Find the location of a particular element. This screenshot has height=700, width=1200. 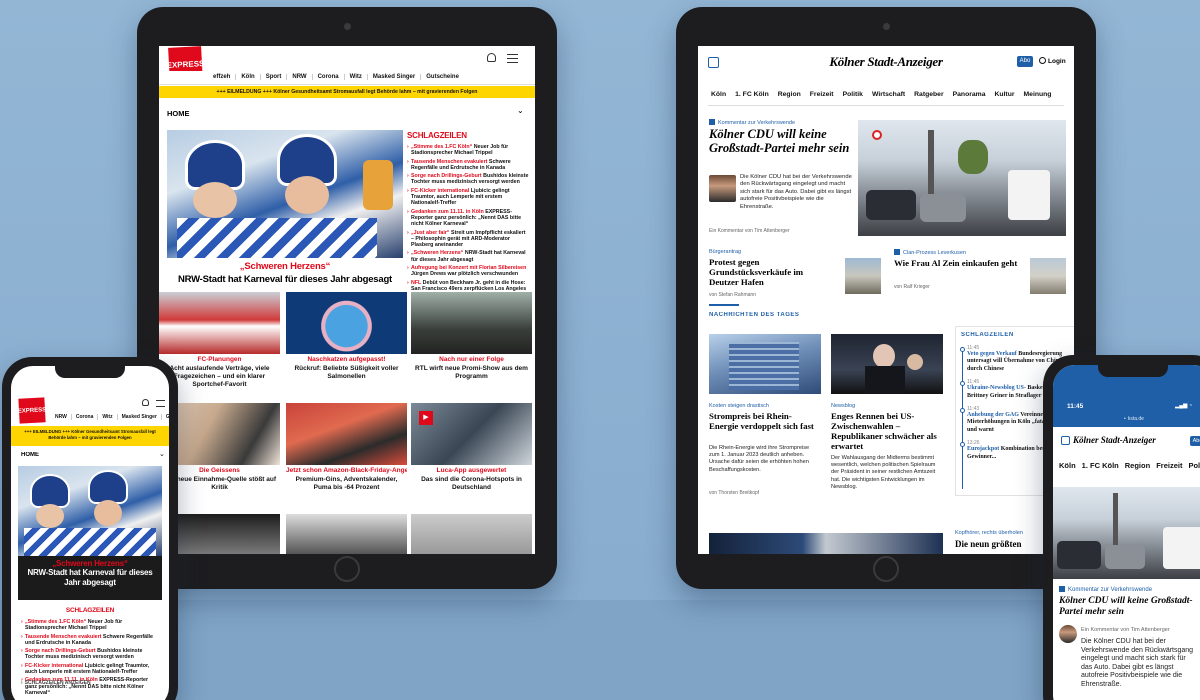

lock-icon: • is located at coordinates (1125, 419).